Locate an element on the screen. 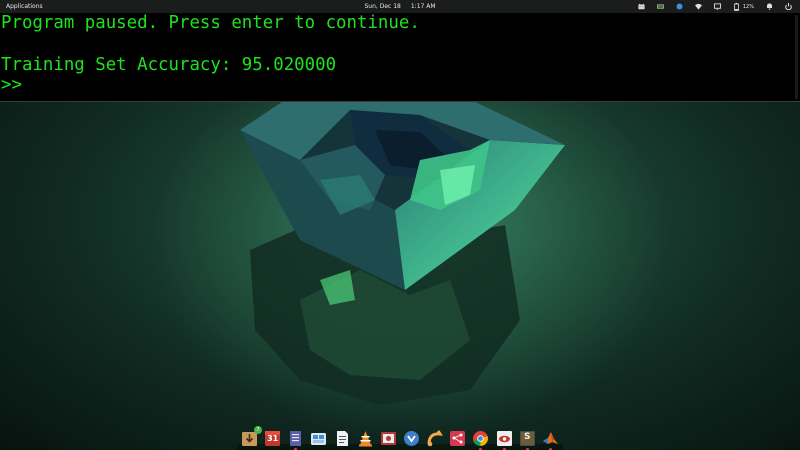 The height and width of the screenshot is (450, 800). dock-item-network-app is located at coordinates (457, 438).